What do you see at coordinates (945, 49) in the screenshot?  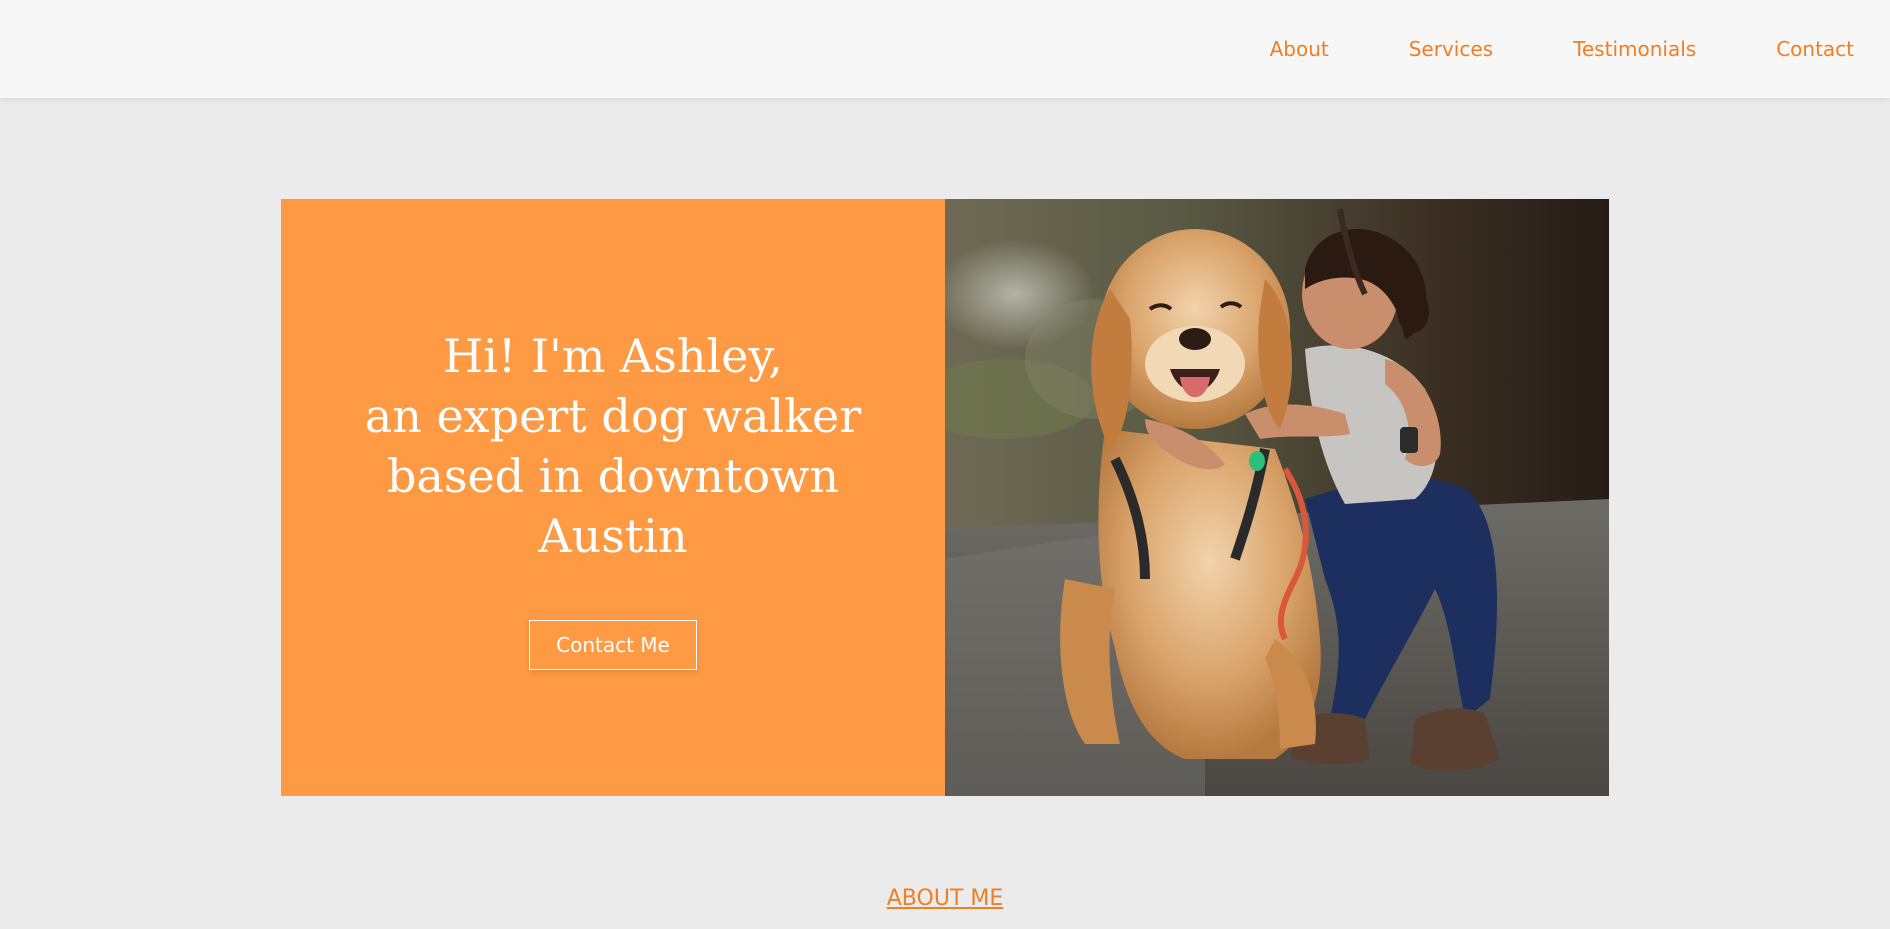 I see `top-navbar: About Services Testimonials Contact` at bounding box center [945, 49].